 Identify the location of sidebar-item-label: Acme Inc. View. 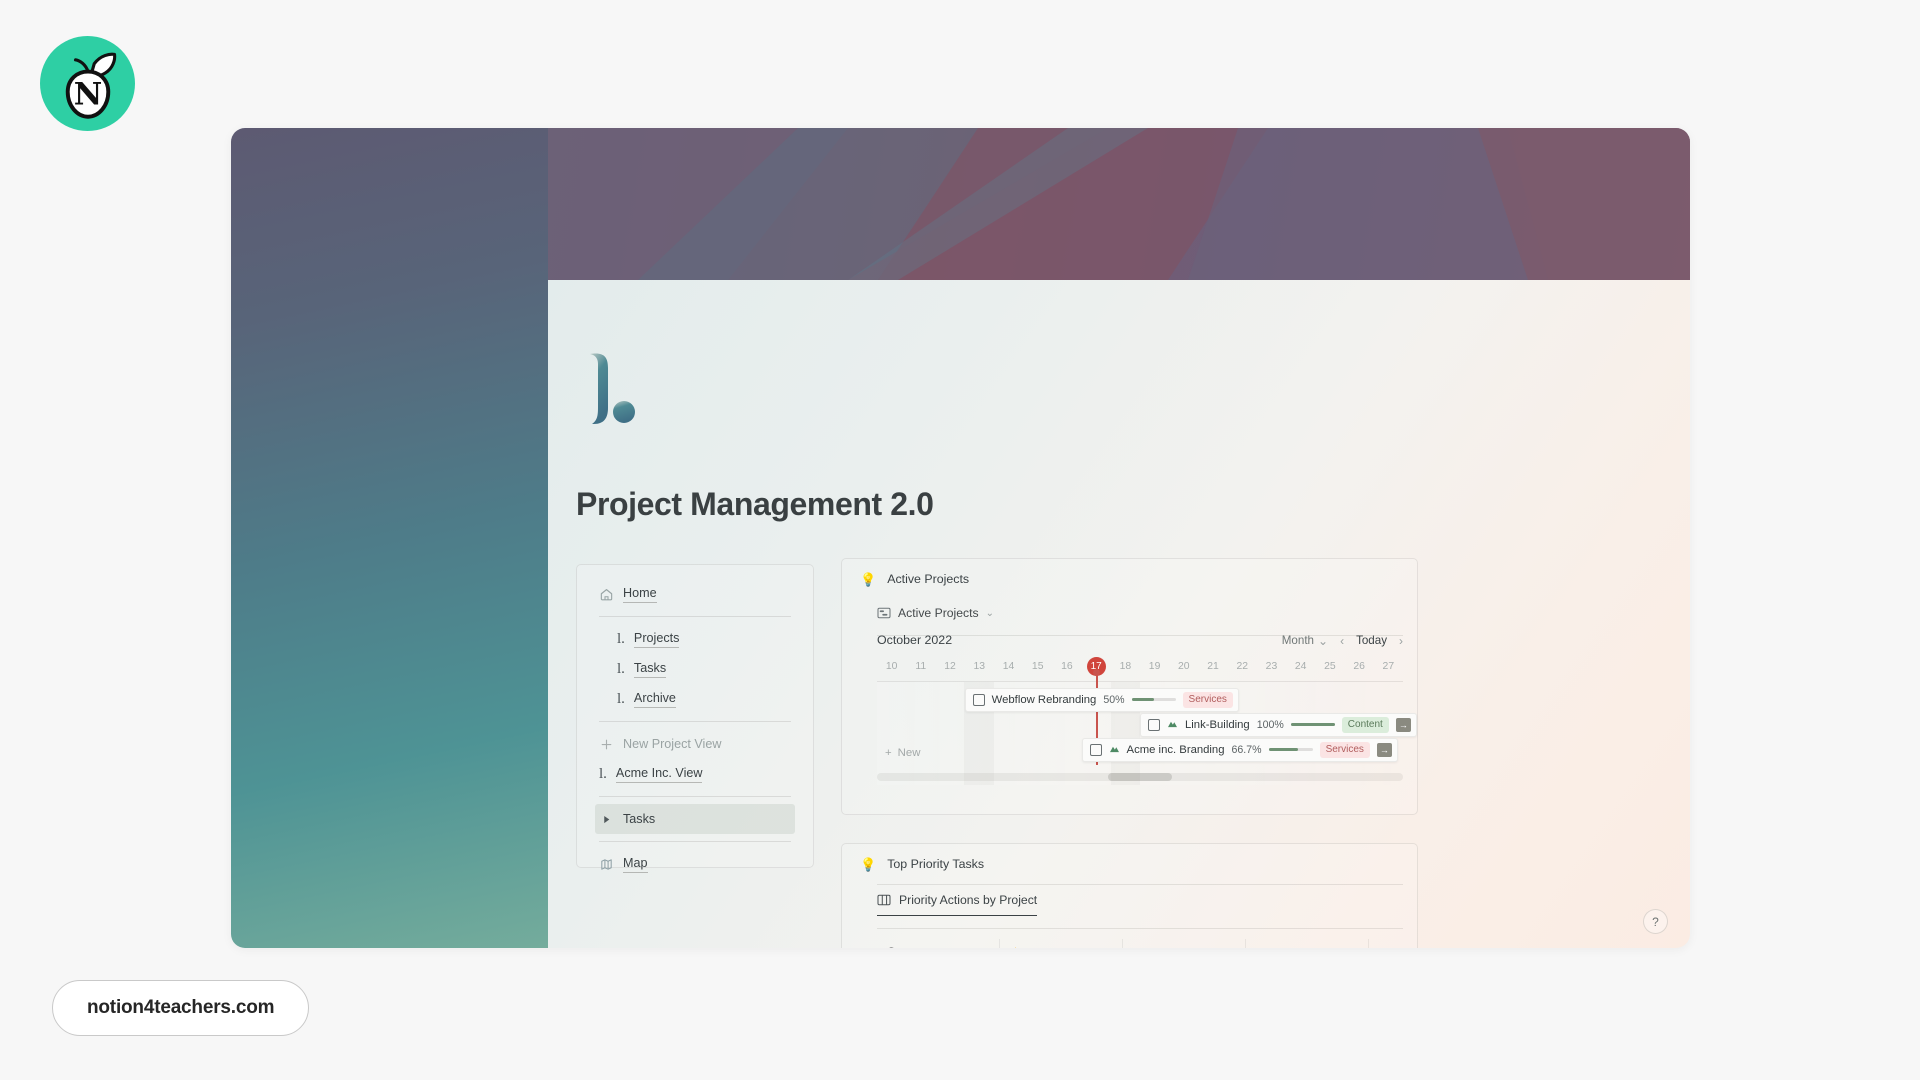
(659, 774).